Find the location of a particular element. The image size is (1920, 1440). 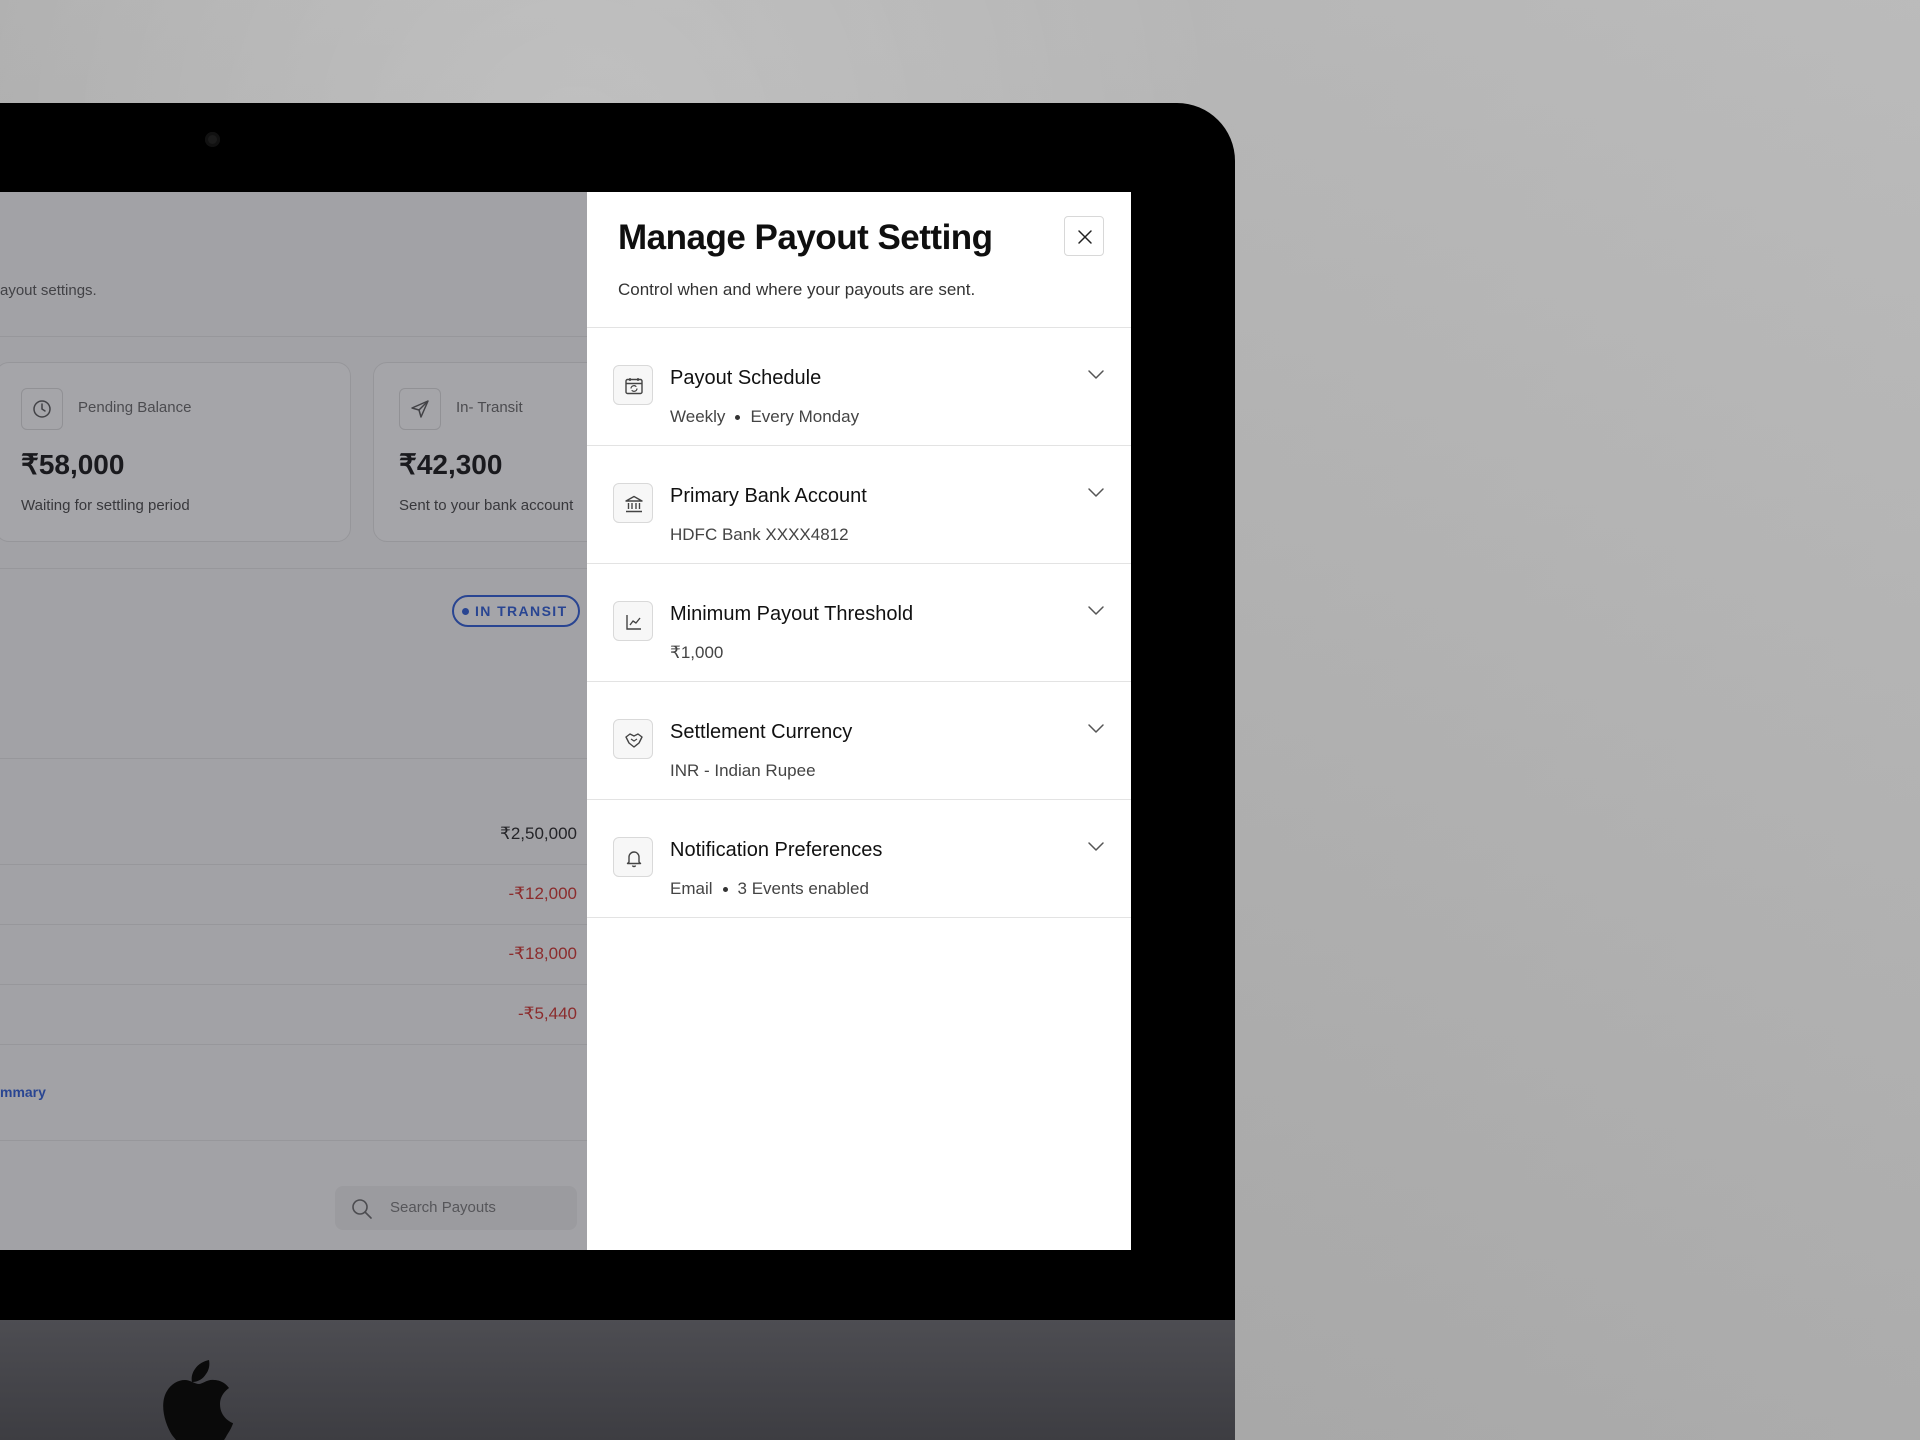

threshold-value: ₹1,000 is located at coordinates (697, 652).